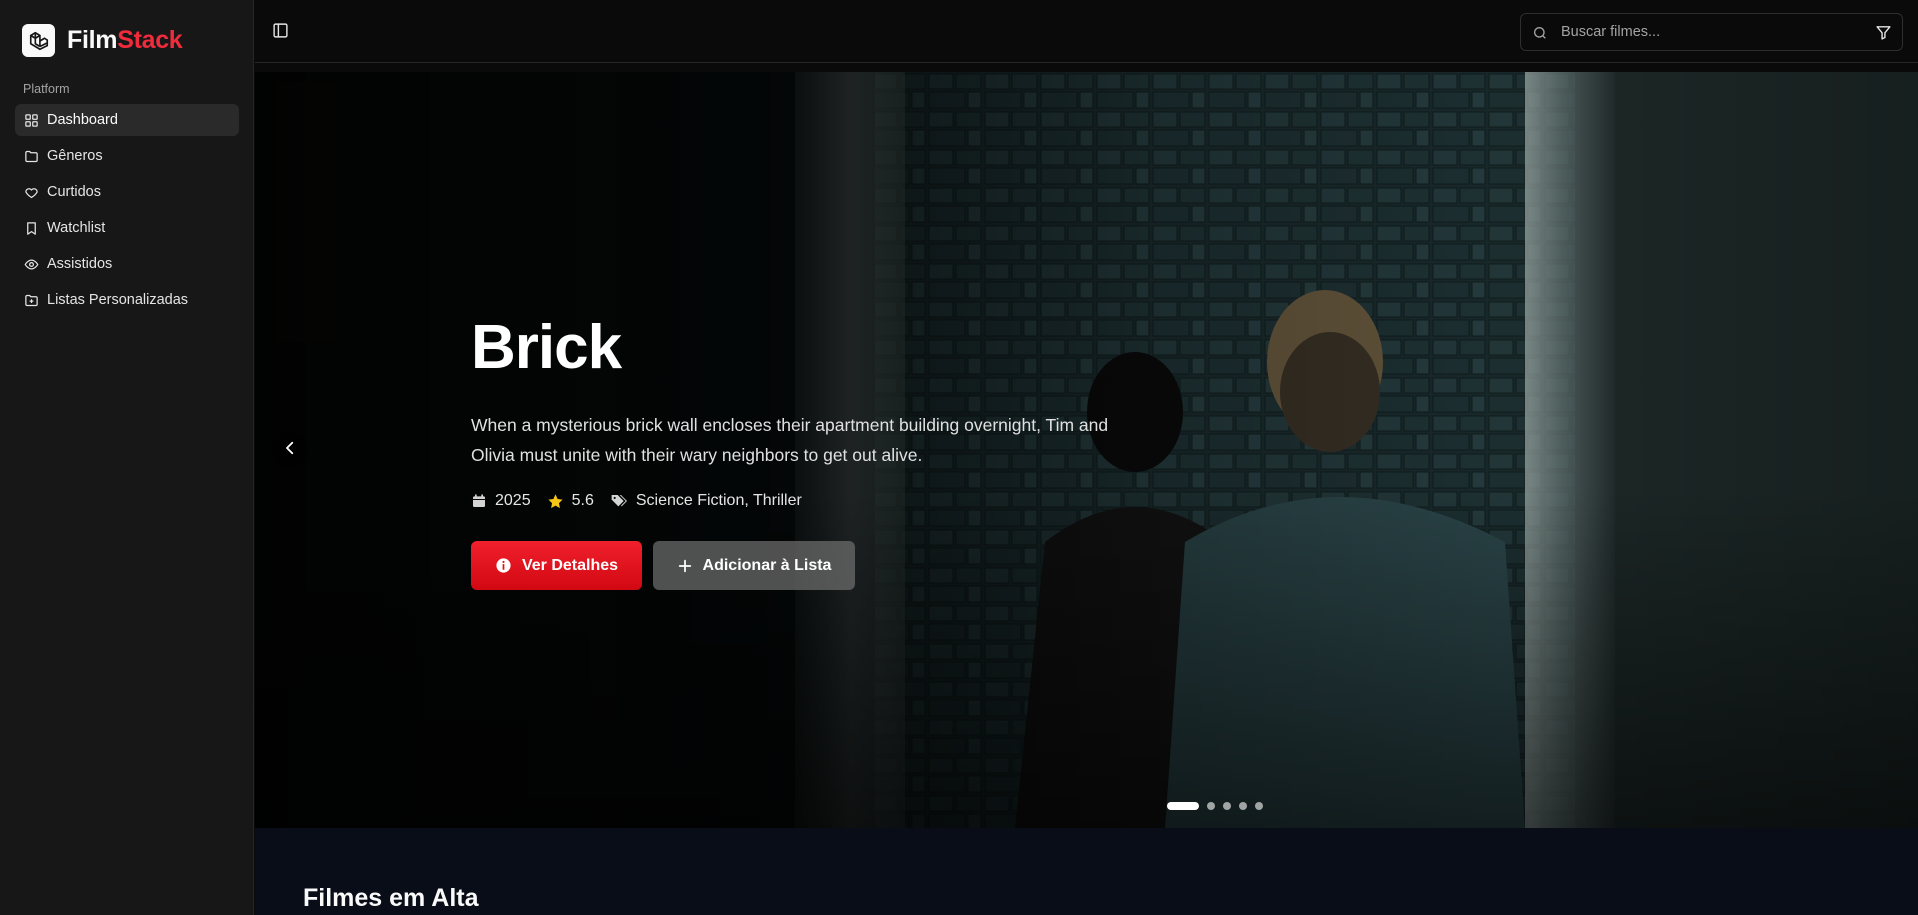 The width and height of the screenshot is (1918, 915). I want to click on sidebar-item-label: Gêneros, so click(75, 156).